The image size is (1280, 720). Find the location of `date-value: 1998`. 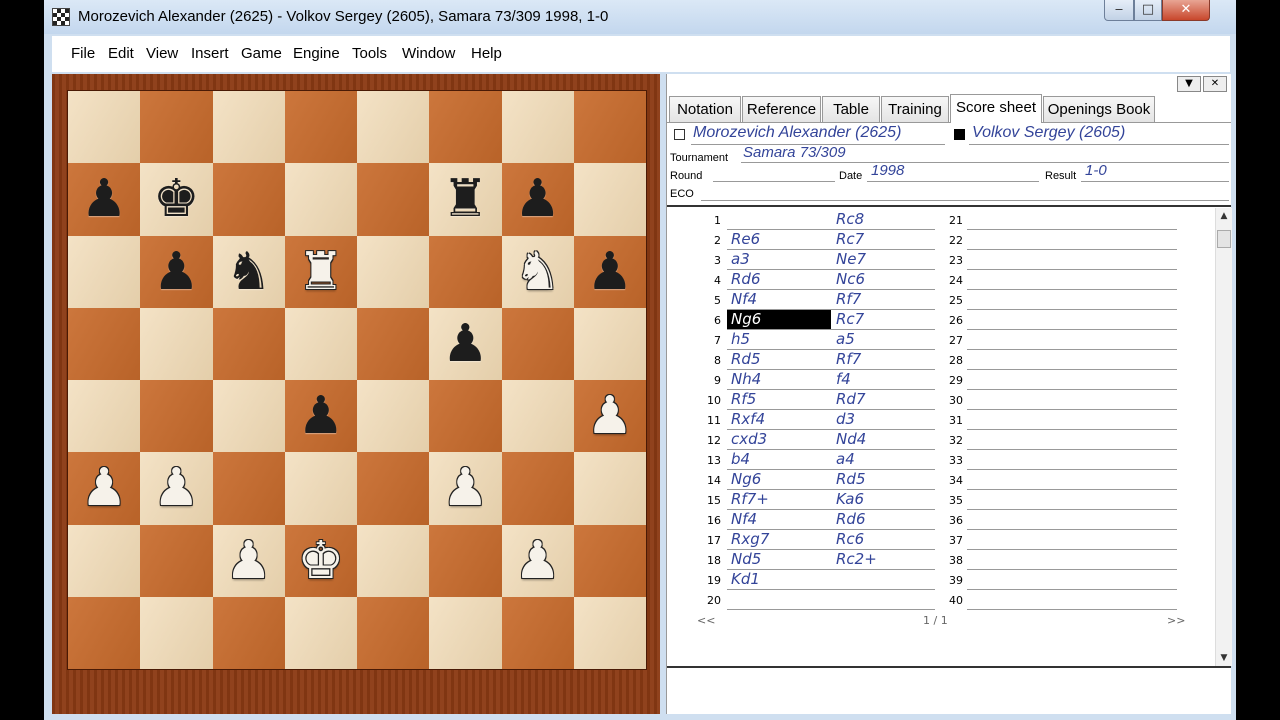

date-value: 1998 is located at coordinates (887, 170).